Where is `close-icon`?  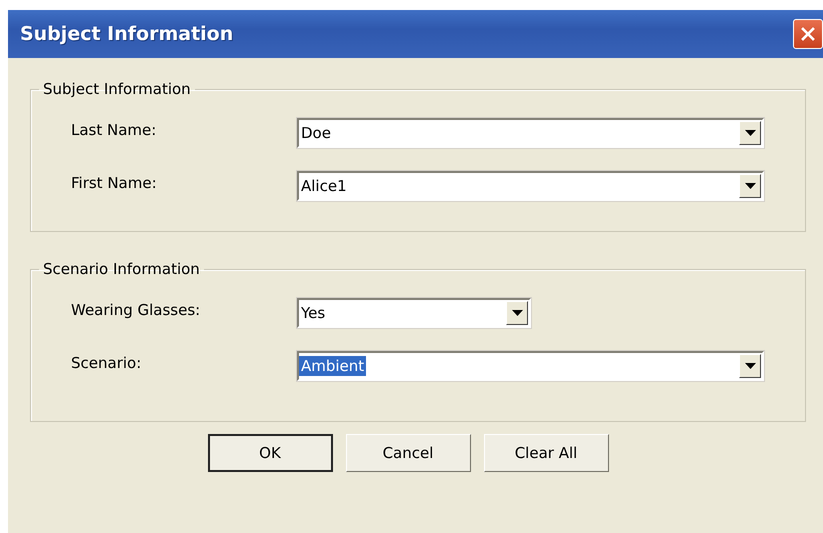 close-icon is located at coordinates (808, 34).